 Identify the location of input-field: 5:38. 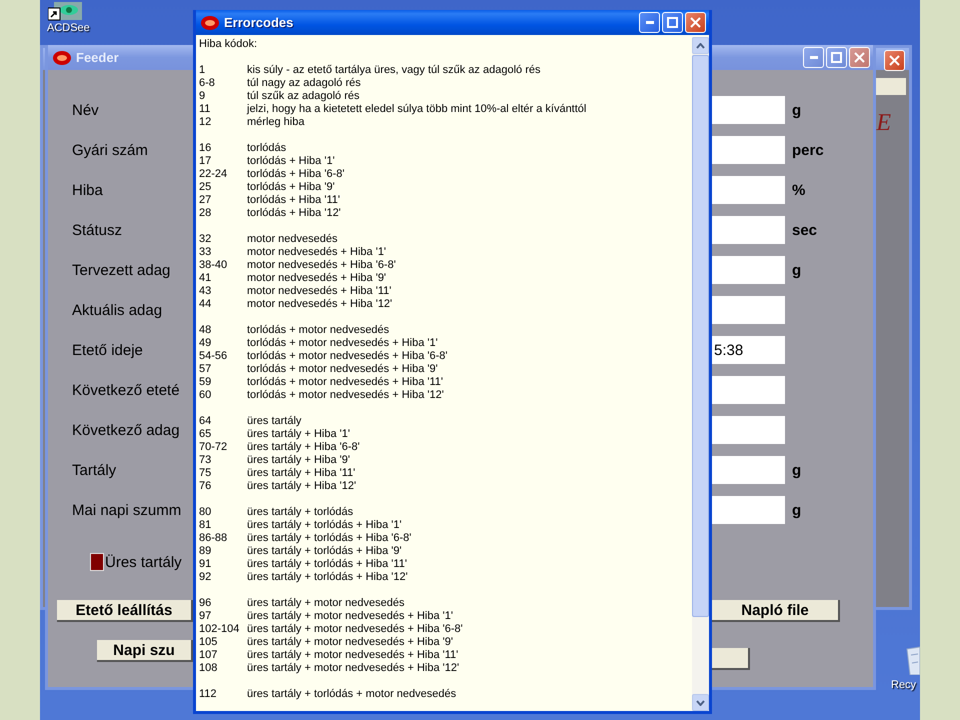
(748, 350).